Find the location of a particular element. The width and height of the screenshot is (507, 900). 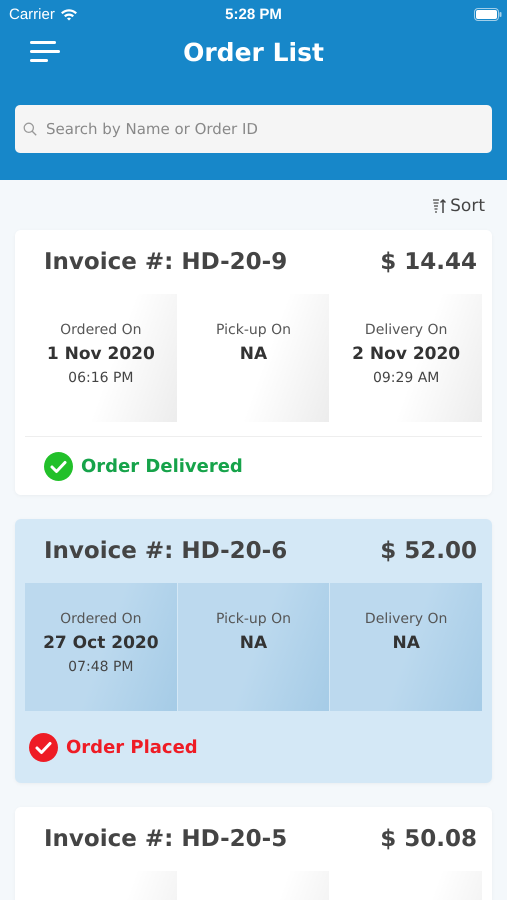

time-value: 07:48 PM is located at coordinates (101, 667).